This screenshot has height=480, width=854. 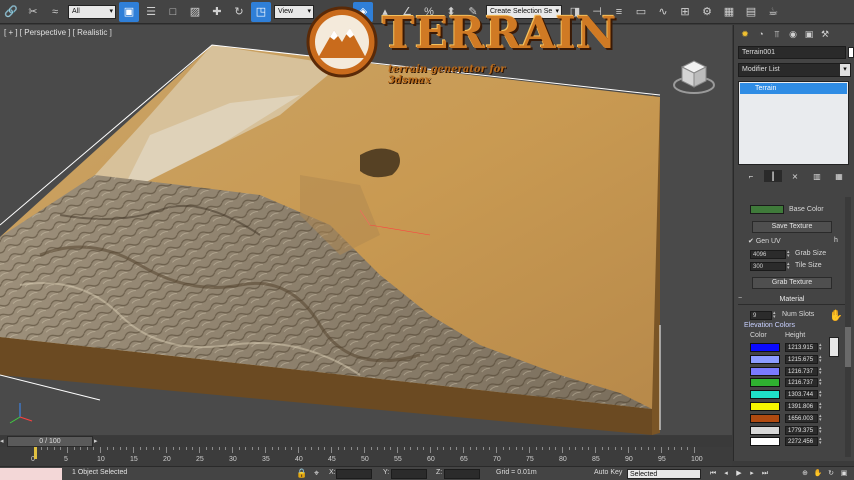 What do you see at coordinates (831, 474) in the screenshot?
I see `orbit-icon: ↻` at bounding box center [831, 474].